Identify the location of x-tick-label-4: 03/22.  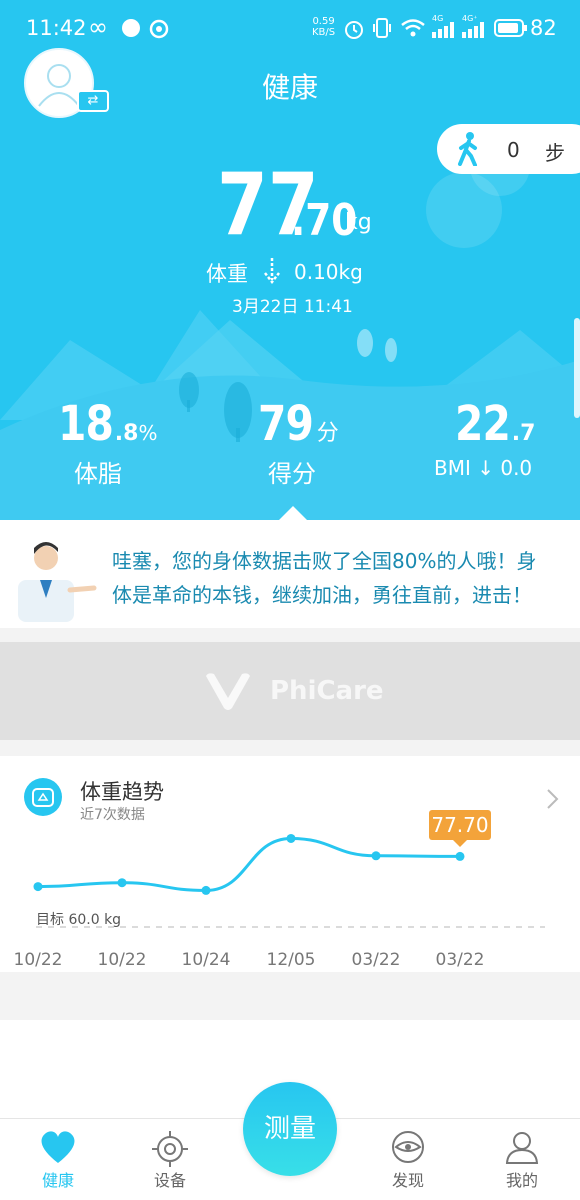
(376, 960).